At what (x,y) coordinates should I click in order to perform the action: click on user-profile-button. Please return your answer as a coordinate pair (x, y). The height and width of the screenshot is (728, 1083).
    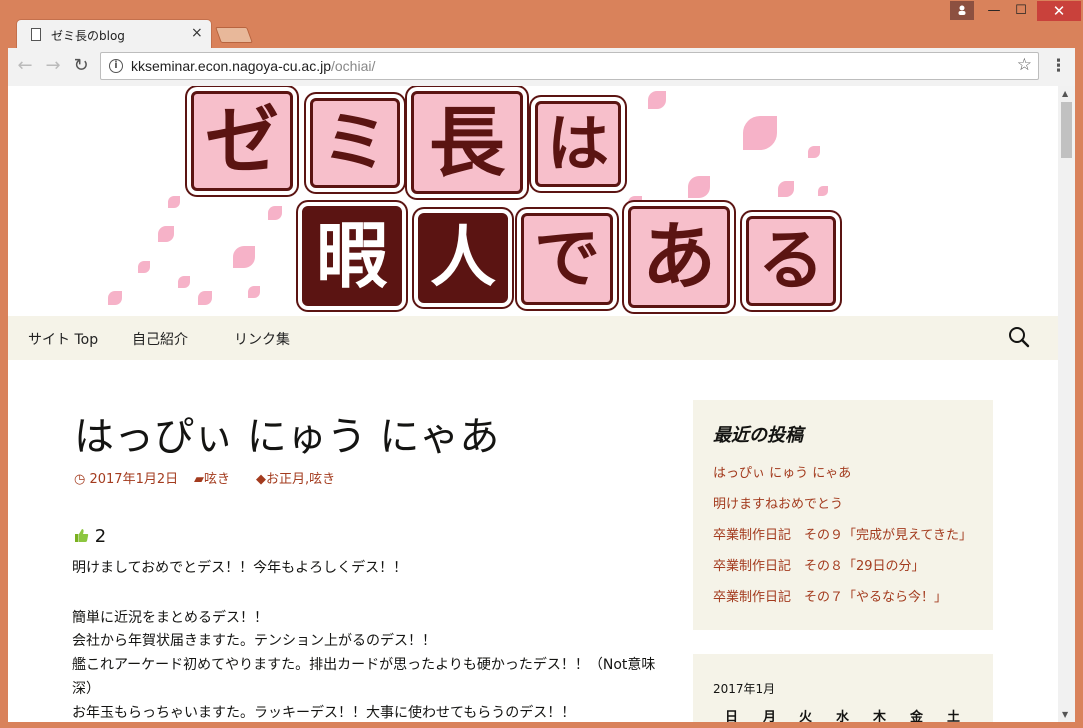
    Looking at the image, I should click on (962, 10).